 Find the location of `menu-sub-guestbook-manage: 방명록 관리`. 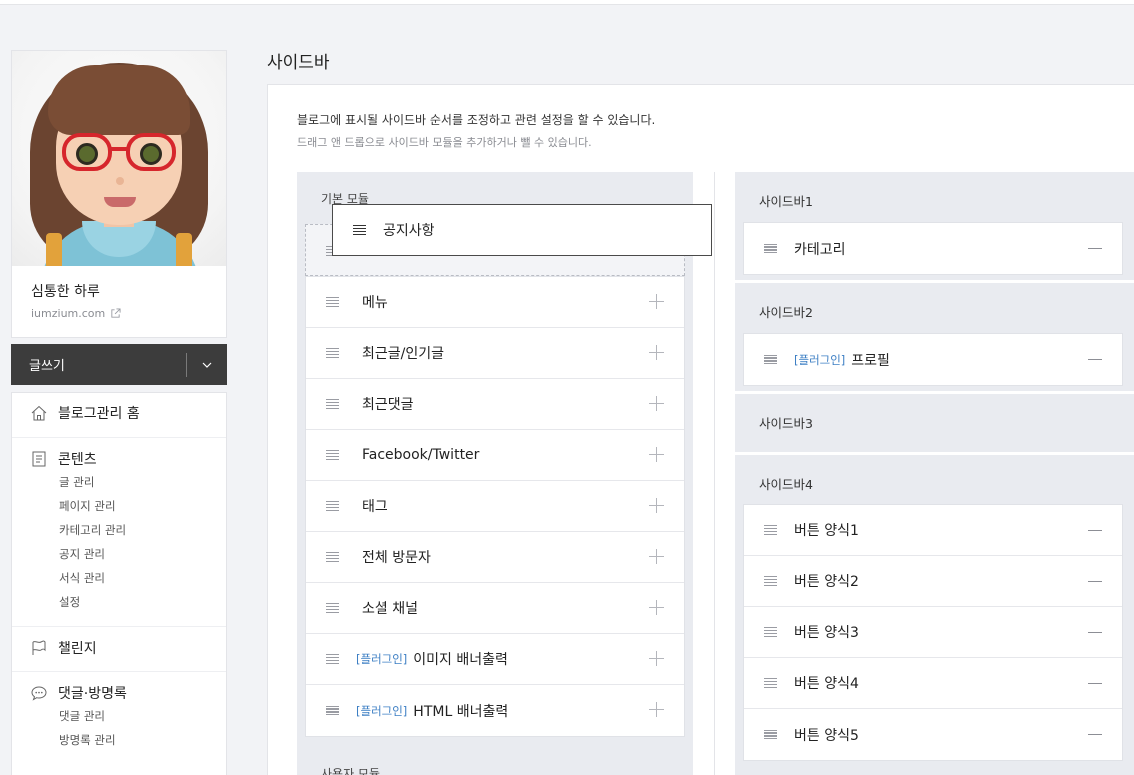

menu-sub-guestbook-manage: 방명록 관리 is located at coordinates (119, 740).